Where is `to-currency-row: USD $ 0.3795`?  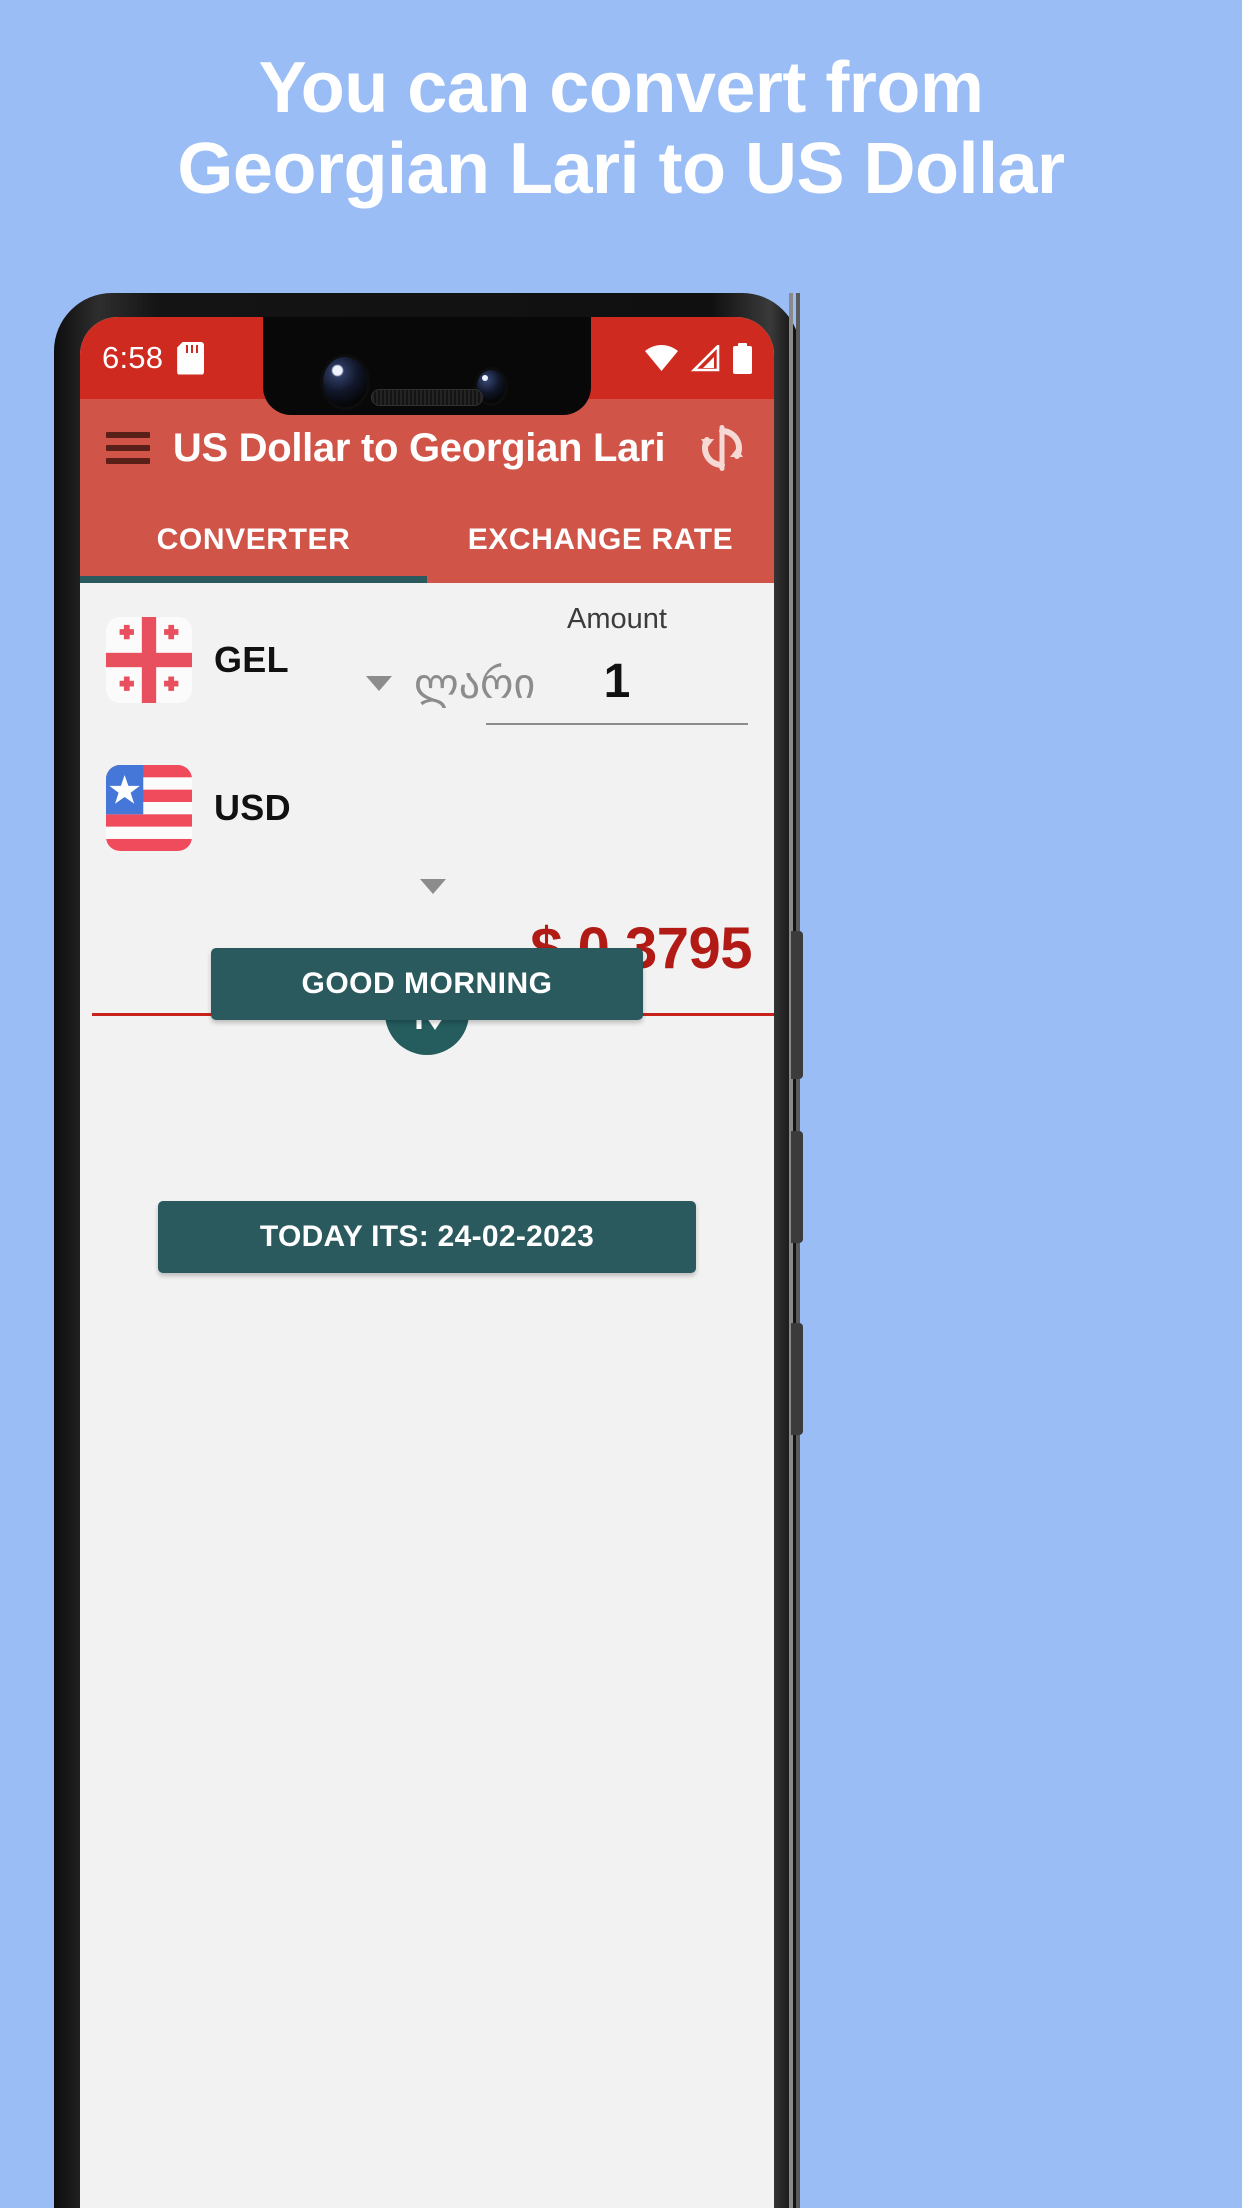
to-currency-row: USD $ 0.3795 is located at coordinates (427, 842).